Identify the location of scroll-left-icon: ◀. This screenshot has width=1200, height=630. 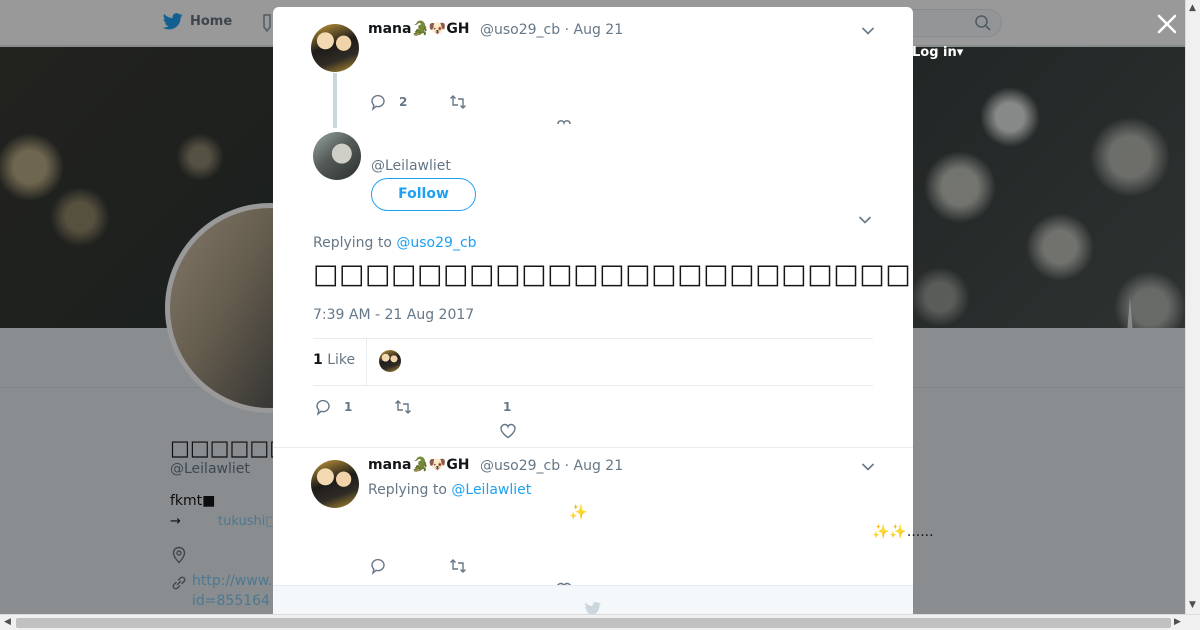
(7, 622).